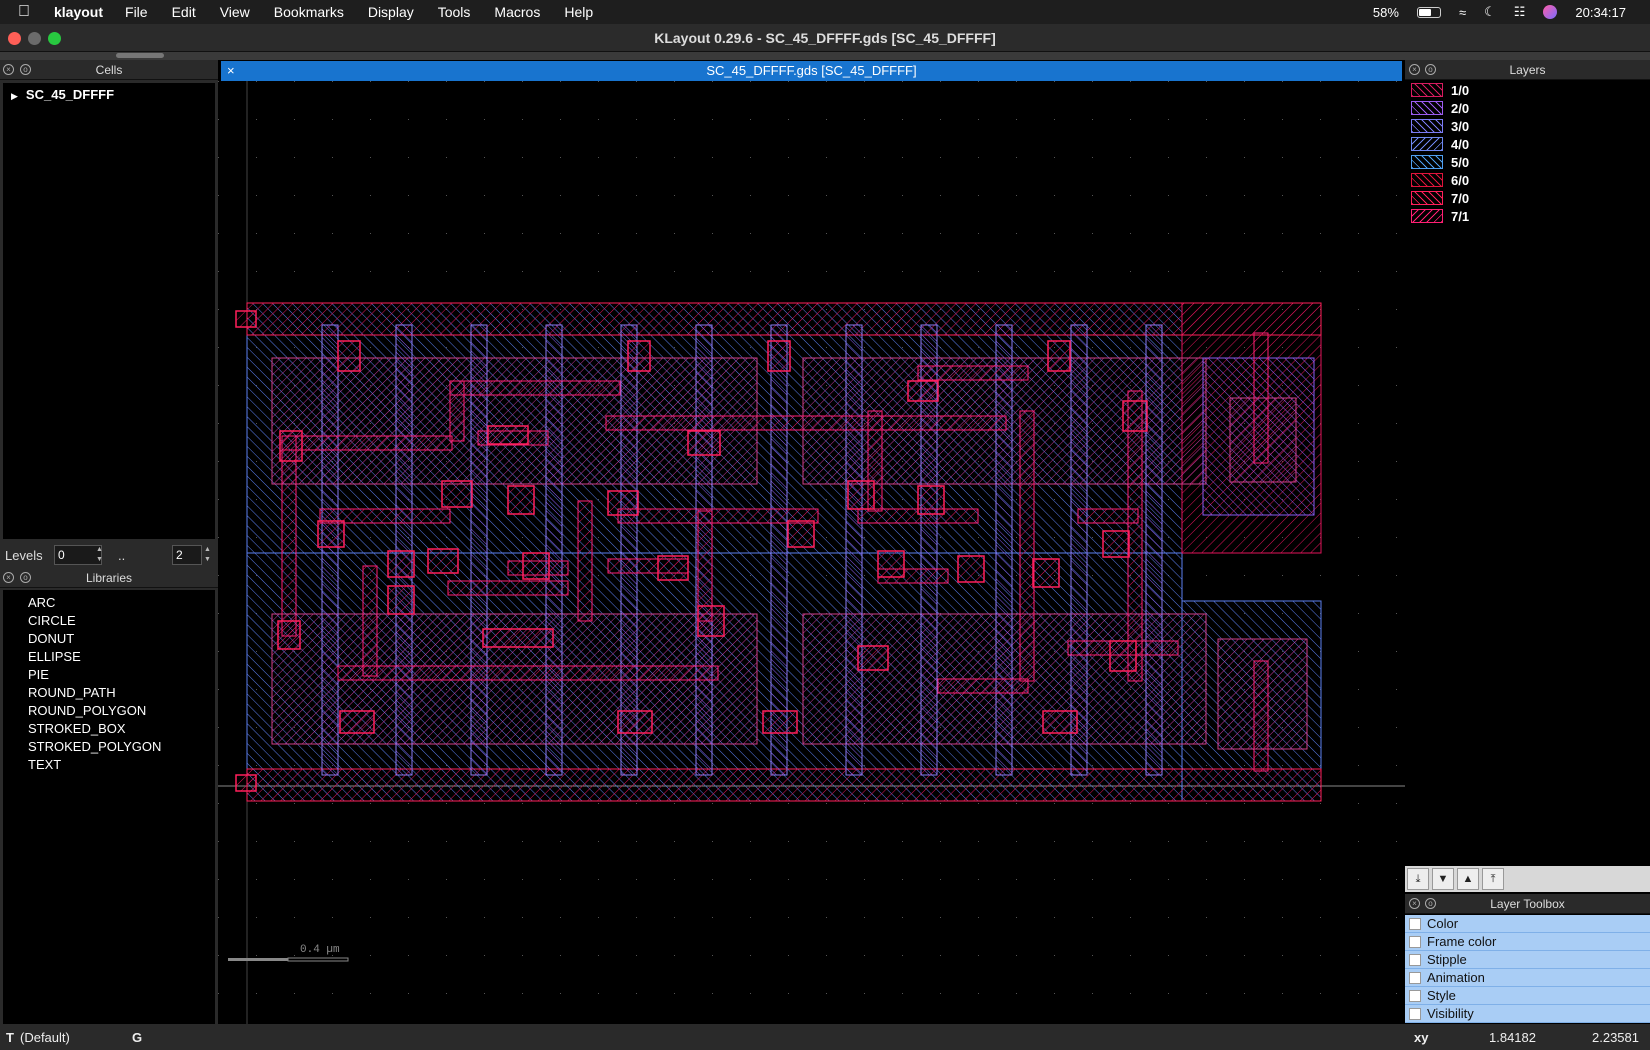 This screenshot has height=1050, width=1650. What do you see at coordinates (1450, 1013) in the screenshot?
I see `toolbox-item-label: Visibility` at bounding box center [1450, 1013].